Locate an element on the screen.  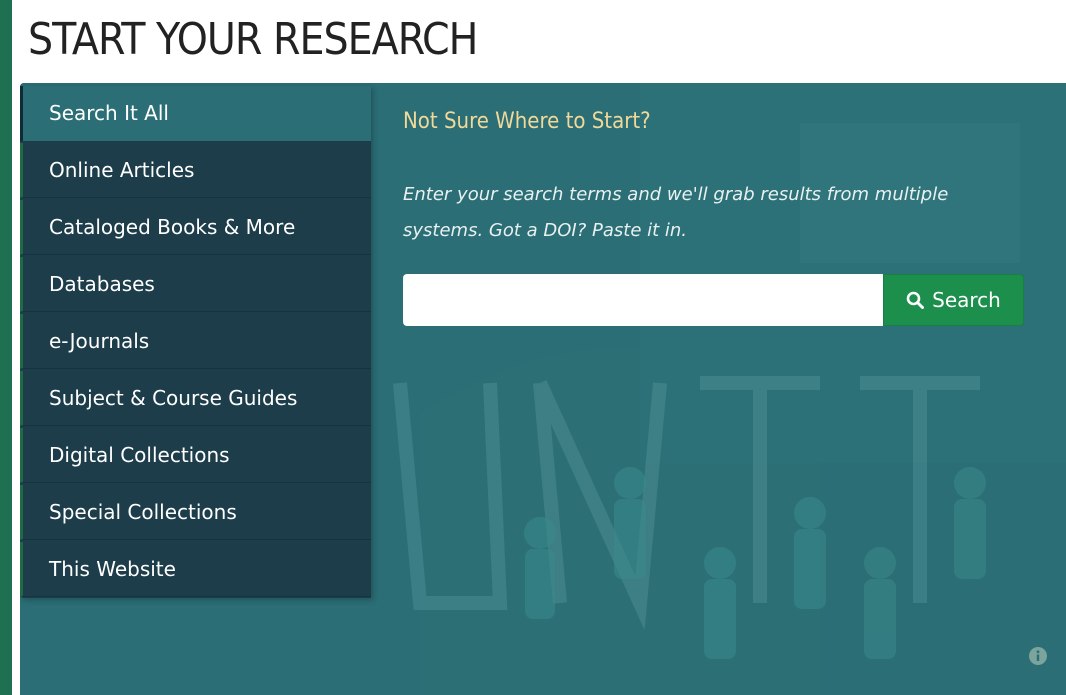
sidebar-item-digital-collections: Digital Collections is located at coordinates (195, 455).